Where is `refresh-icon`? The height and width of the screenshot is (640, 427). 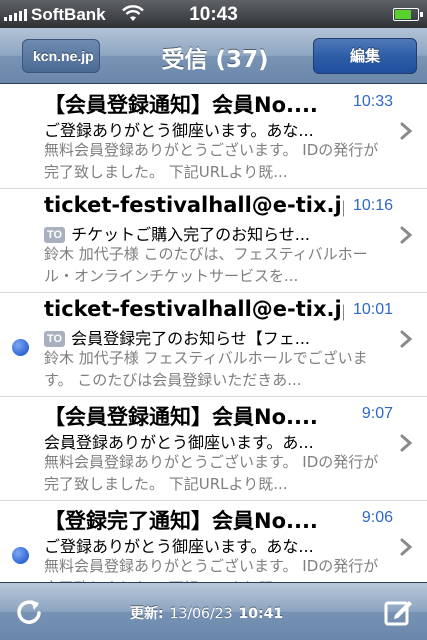
refresh-icon is located at coordinates (29, 612).